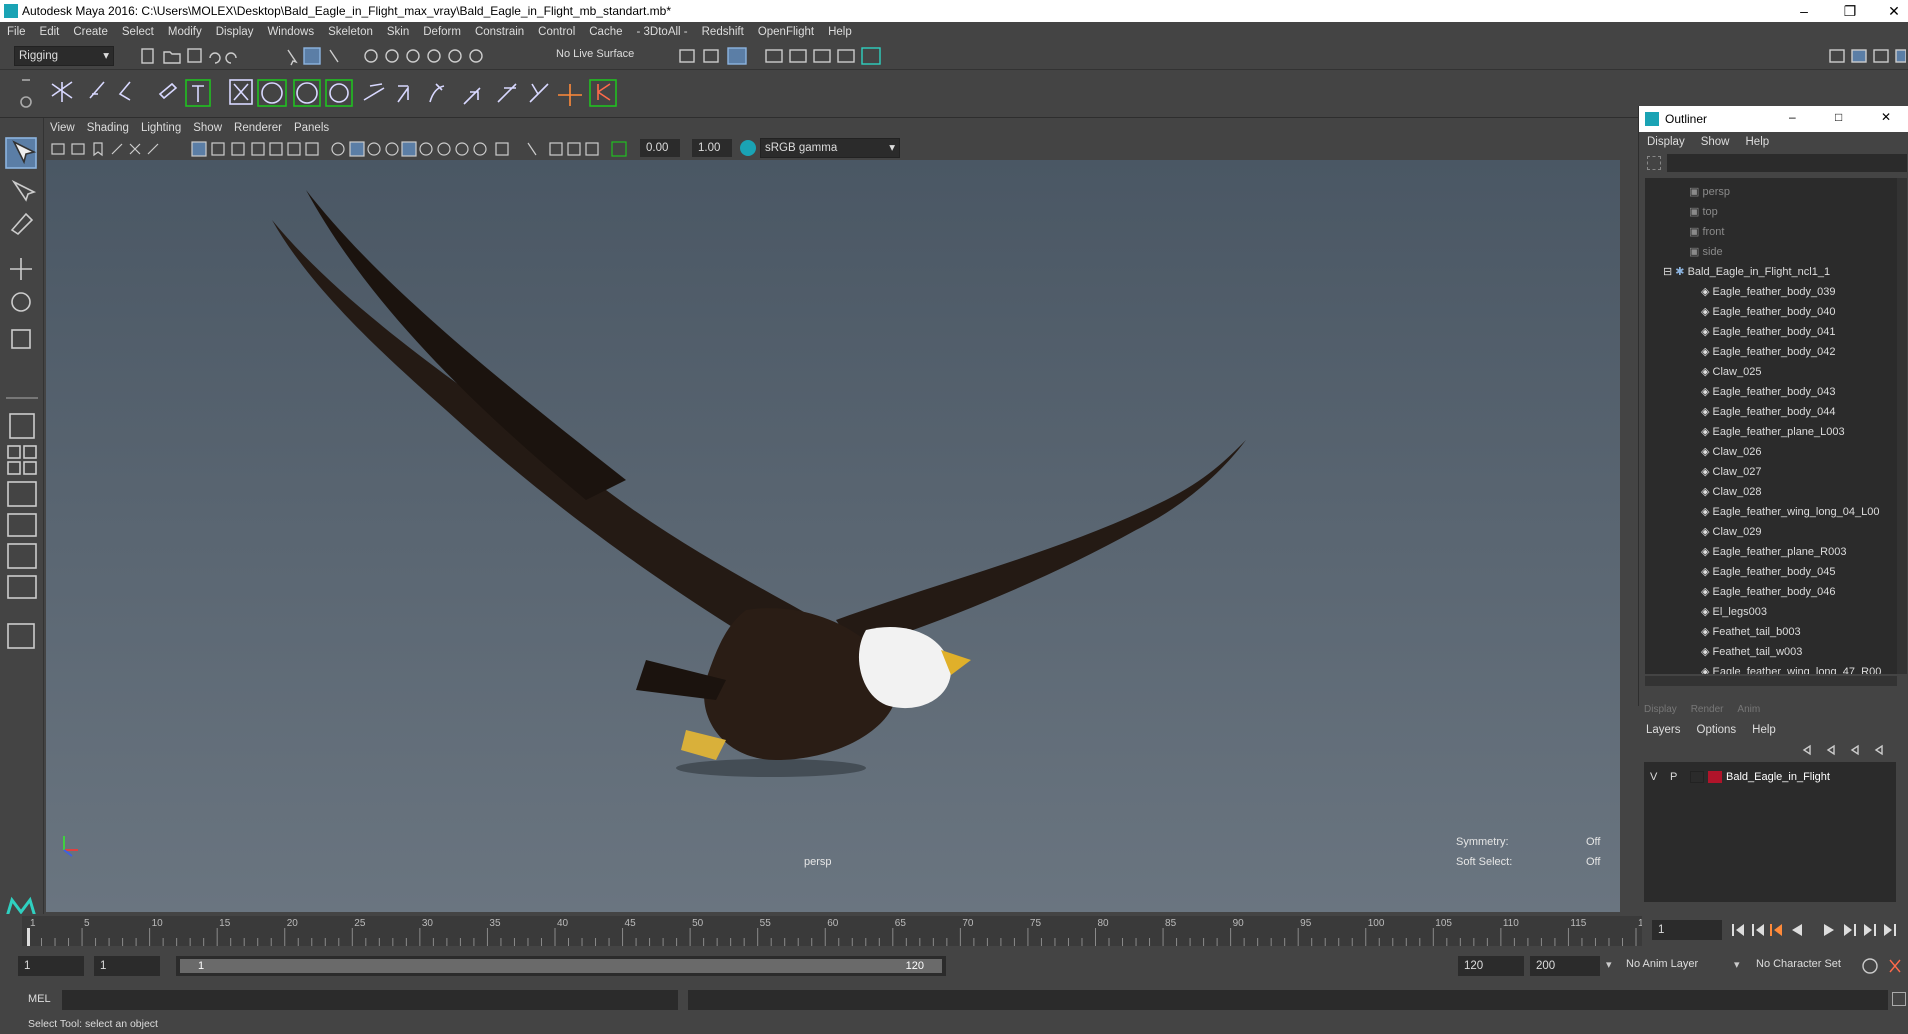 This screenshot has height=1034, width=1908. Describe the element at coordinates (62, 128) in the screenshot. I see `vp-menu-view: View` at that location.